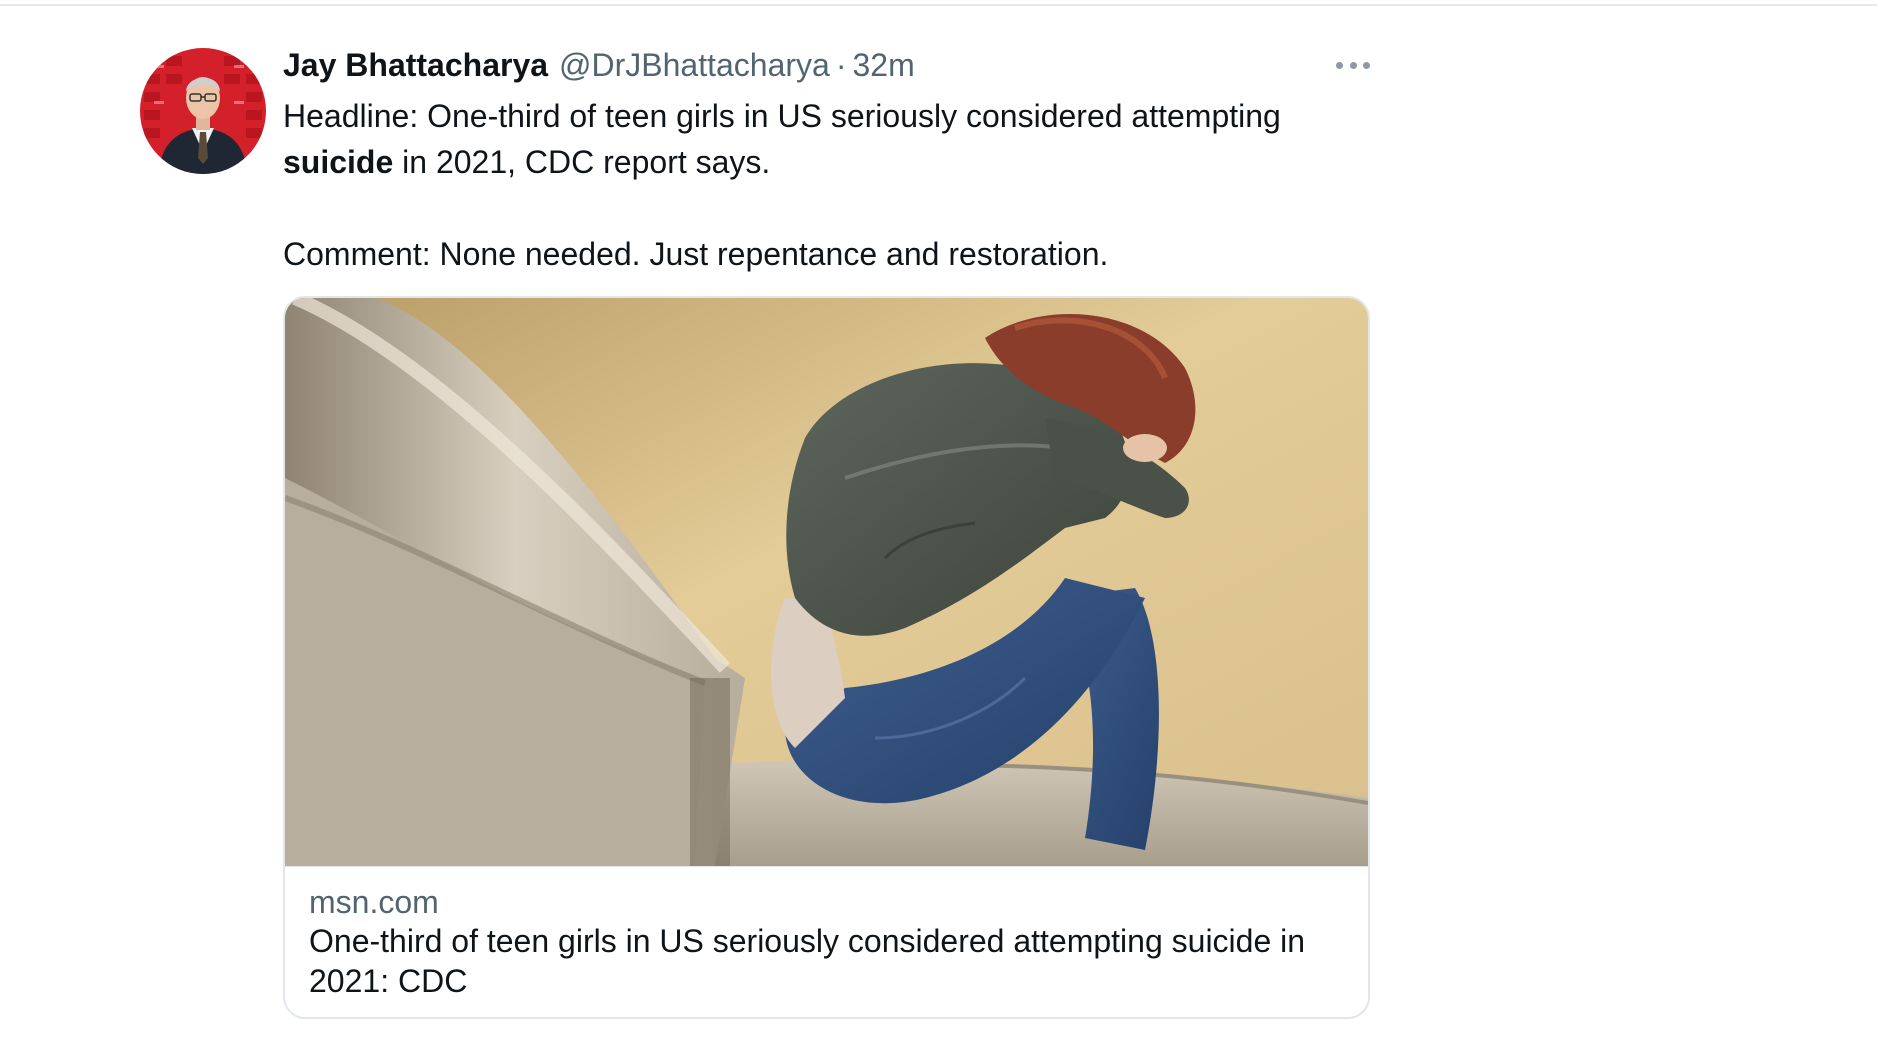 The height and width of the screenshot is (1038, 1877). What do you see at coordinates (884, 65) in the screenshot?
I see `tweet-timestamp: 32m` at bounding box center [884, 65].